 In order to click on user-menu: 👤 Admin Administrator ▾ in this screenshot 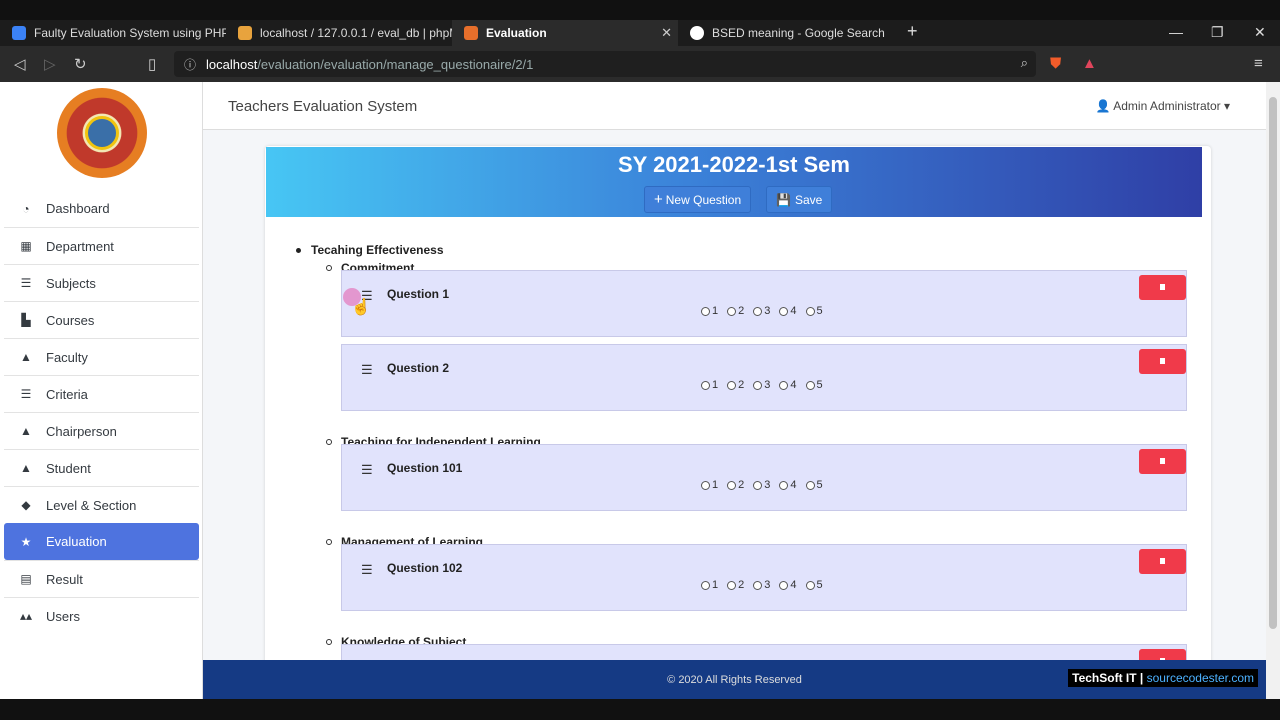, I will do `click(1163, 106)`.